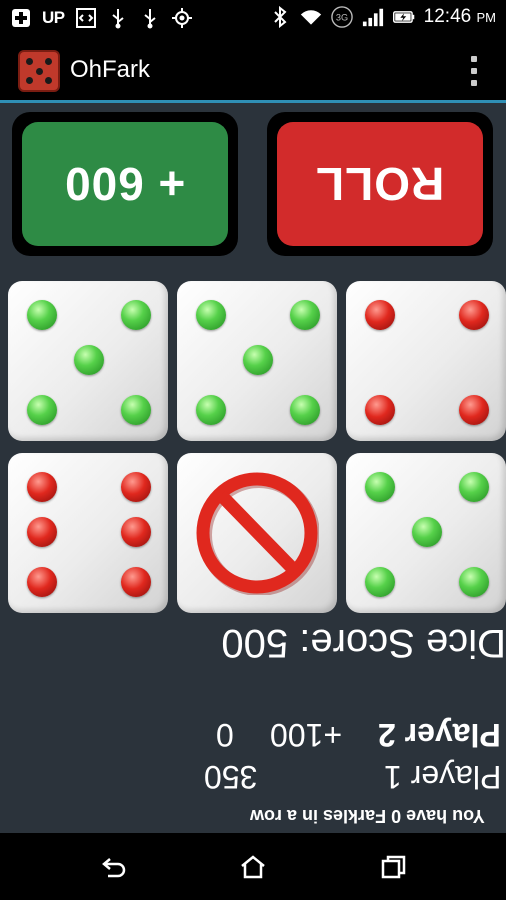  I want to click on player-2-round-score: +100, so click(306, 735).